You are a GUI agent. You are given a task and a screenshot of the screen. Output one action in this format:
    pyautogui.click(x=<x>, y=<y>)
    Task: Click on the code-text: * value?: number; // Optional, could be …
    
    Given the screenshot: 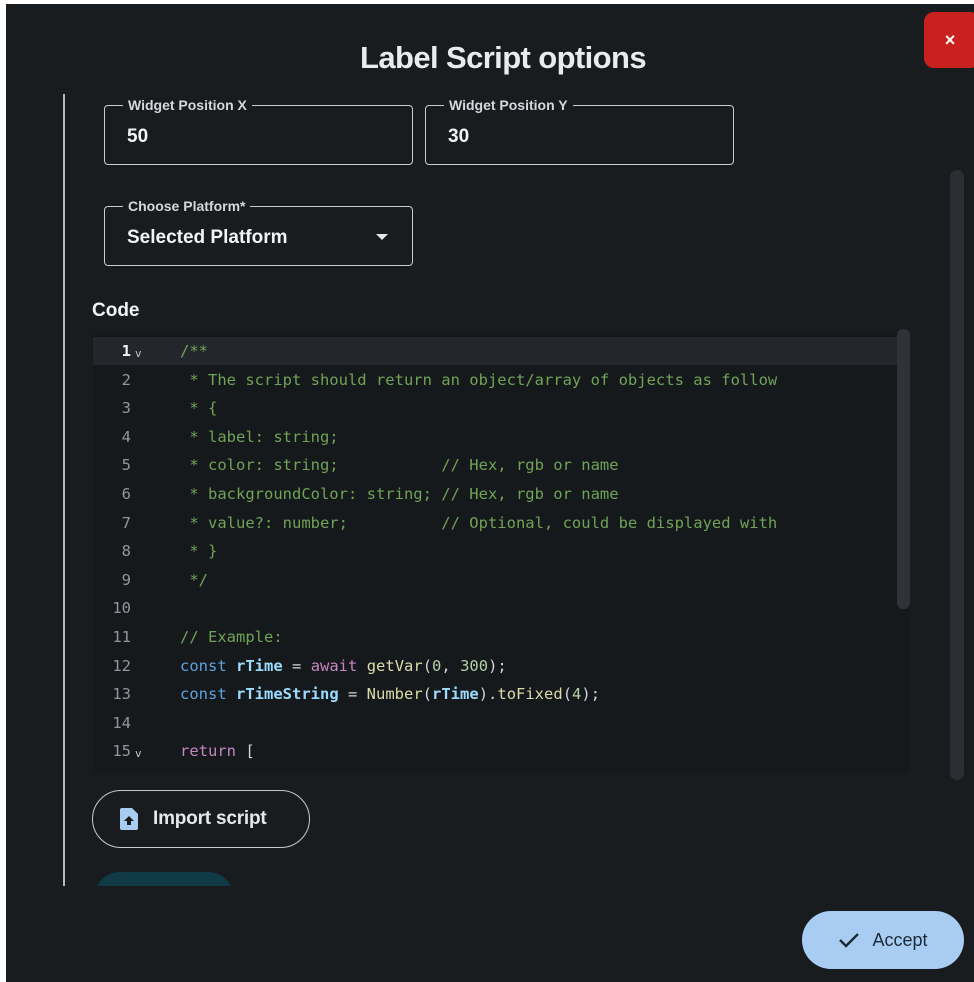 What is the action you would take?
    pyautogui.click(x=479, y=522)
    